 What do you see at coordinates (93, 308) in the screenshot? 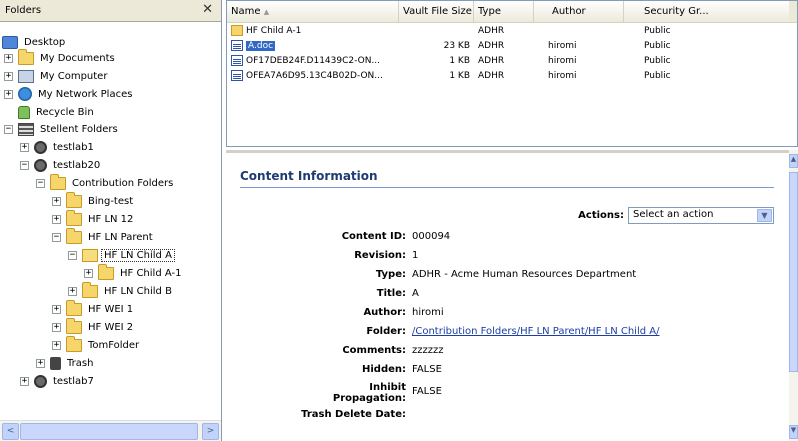
I see `tree-node-hf-wei-1: + HF WEI 1` at bounding box center [93, 308].